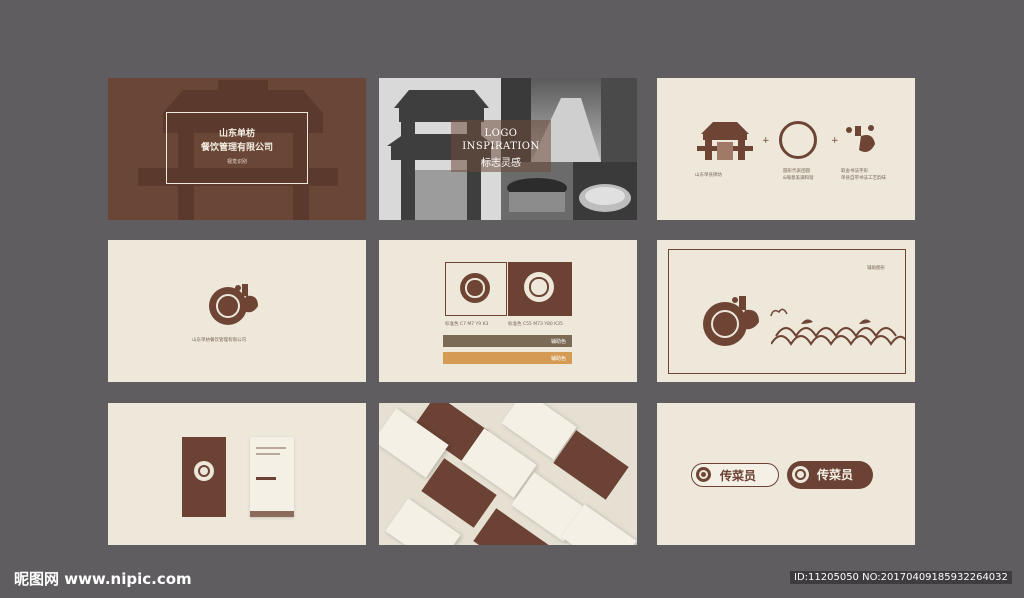 The width and height of the screenshot is (1024, 598). What do you see at coordinates (835, 141) in the screenshot?
I see `plus-icon-2: +` at bounding box center [835, 141].